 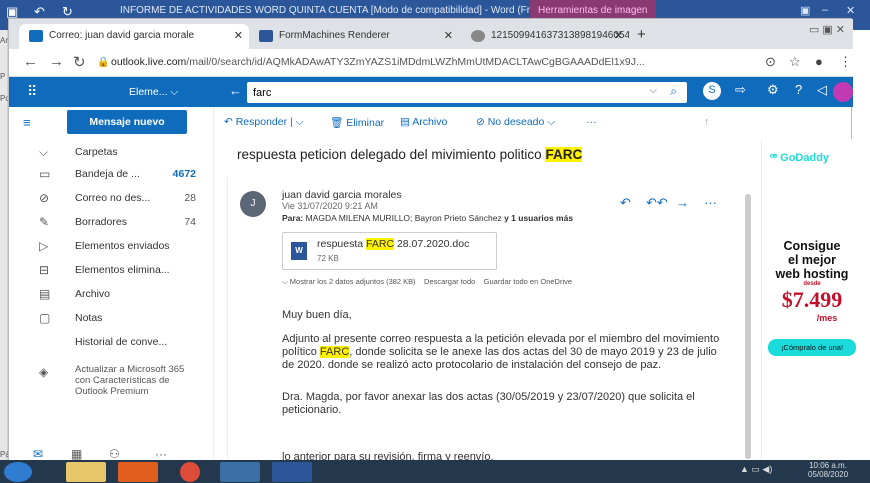 I want to click on show-attachments-link: Mostrar los 2 datos adjuntos (382 KB), so click(x=353, y=281).